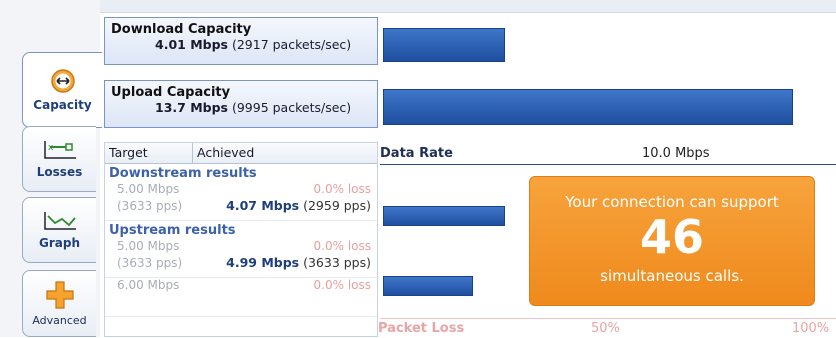 This screenshot has width=836, height=338. What do you see at coordinates (241, 297) in the screenshot?
I see `table-row: 6.00 Mbps 0.0% loss` at bounding box center [241, 297].